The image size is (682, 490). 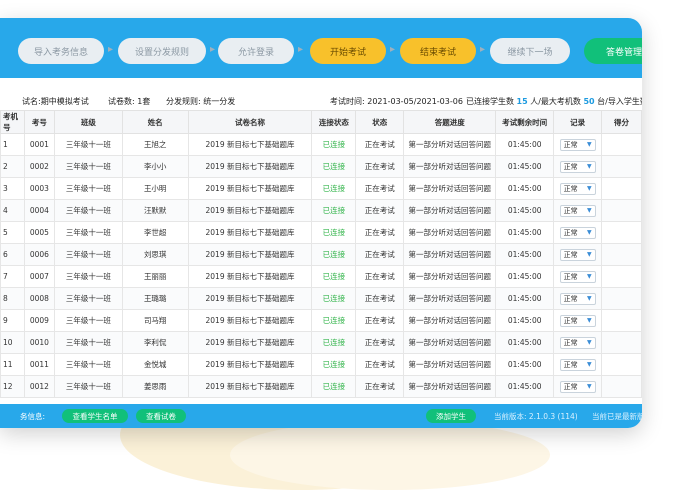 What do you see at coordinates (39, 342) in the screenshot?
I see `exam-number-cell: 0010` at bounding box center [39, 342].